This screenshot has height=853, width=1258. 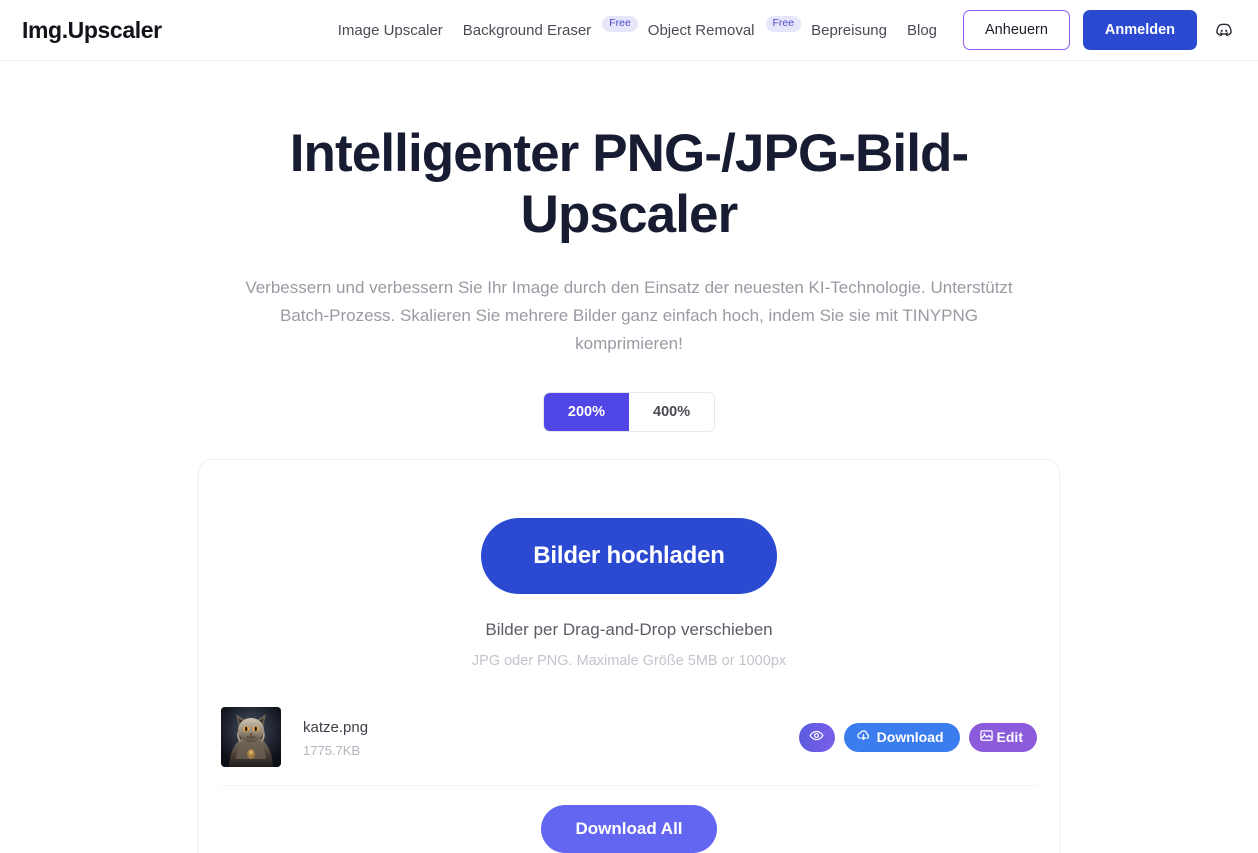 I want to click on file-thumbnail, so click(x=251, y=737).